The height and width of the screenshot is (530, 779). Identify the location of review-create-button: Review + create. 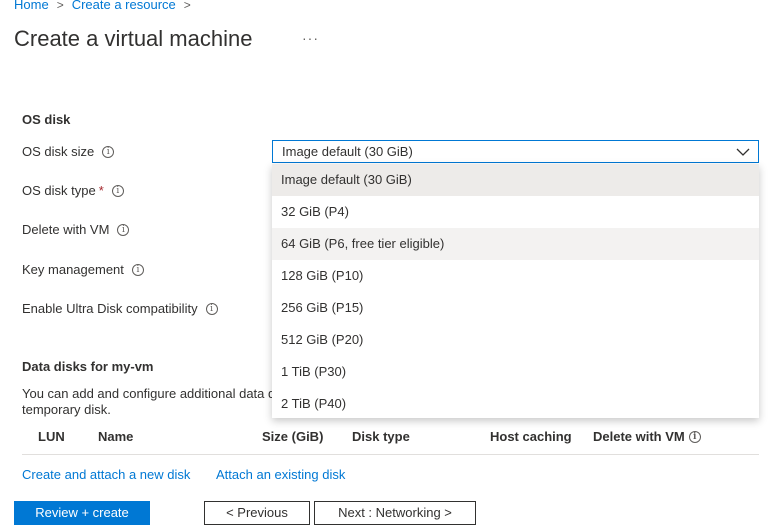
(82, 513).